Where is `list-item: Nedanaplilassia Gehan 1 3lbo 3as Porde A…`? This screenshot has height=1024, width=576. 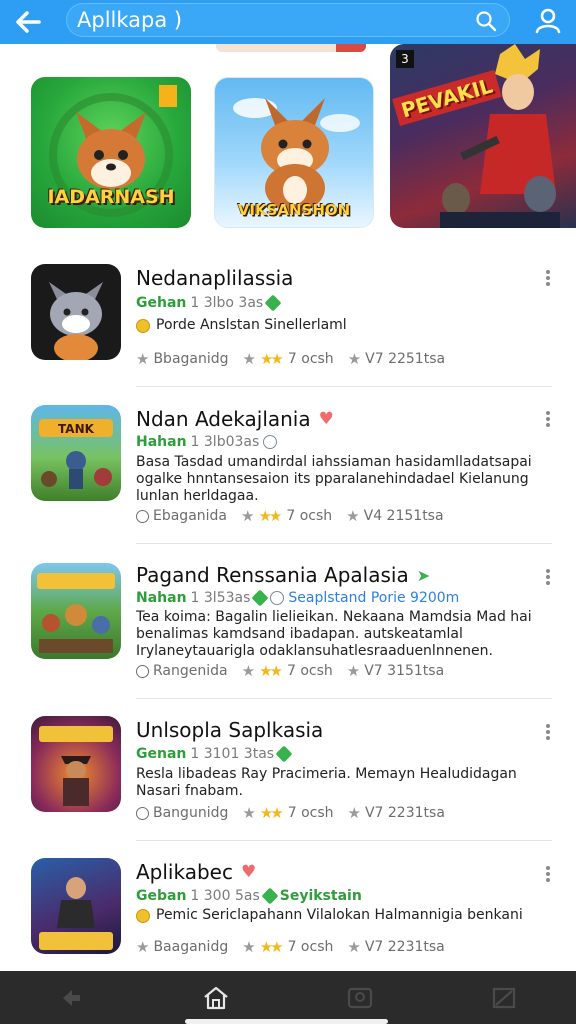
list-item: Nedanaplilassia Gehan 1 3lbo 3as Porde A… is located at coordinates (288, 319).